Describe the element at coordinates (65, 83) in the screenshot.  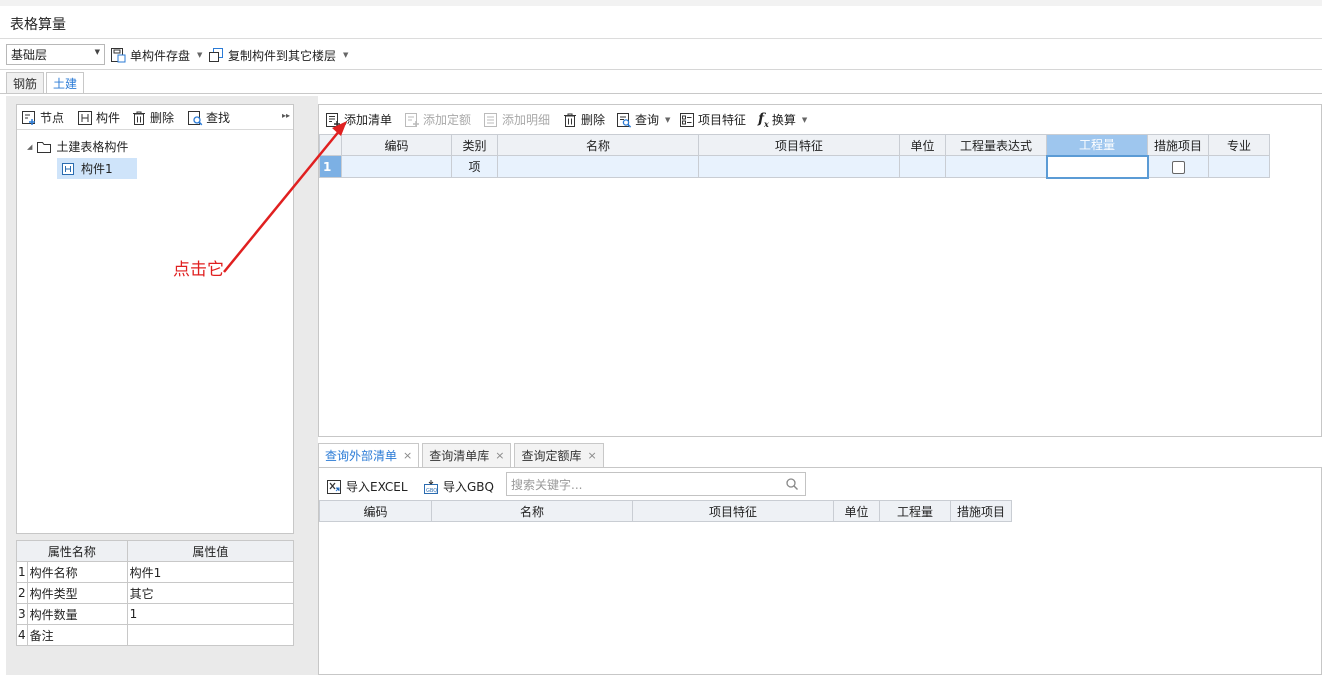
I see `tab-civil: 土建` at that location.